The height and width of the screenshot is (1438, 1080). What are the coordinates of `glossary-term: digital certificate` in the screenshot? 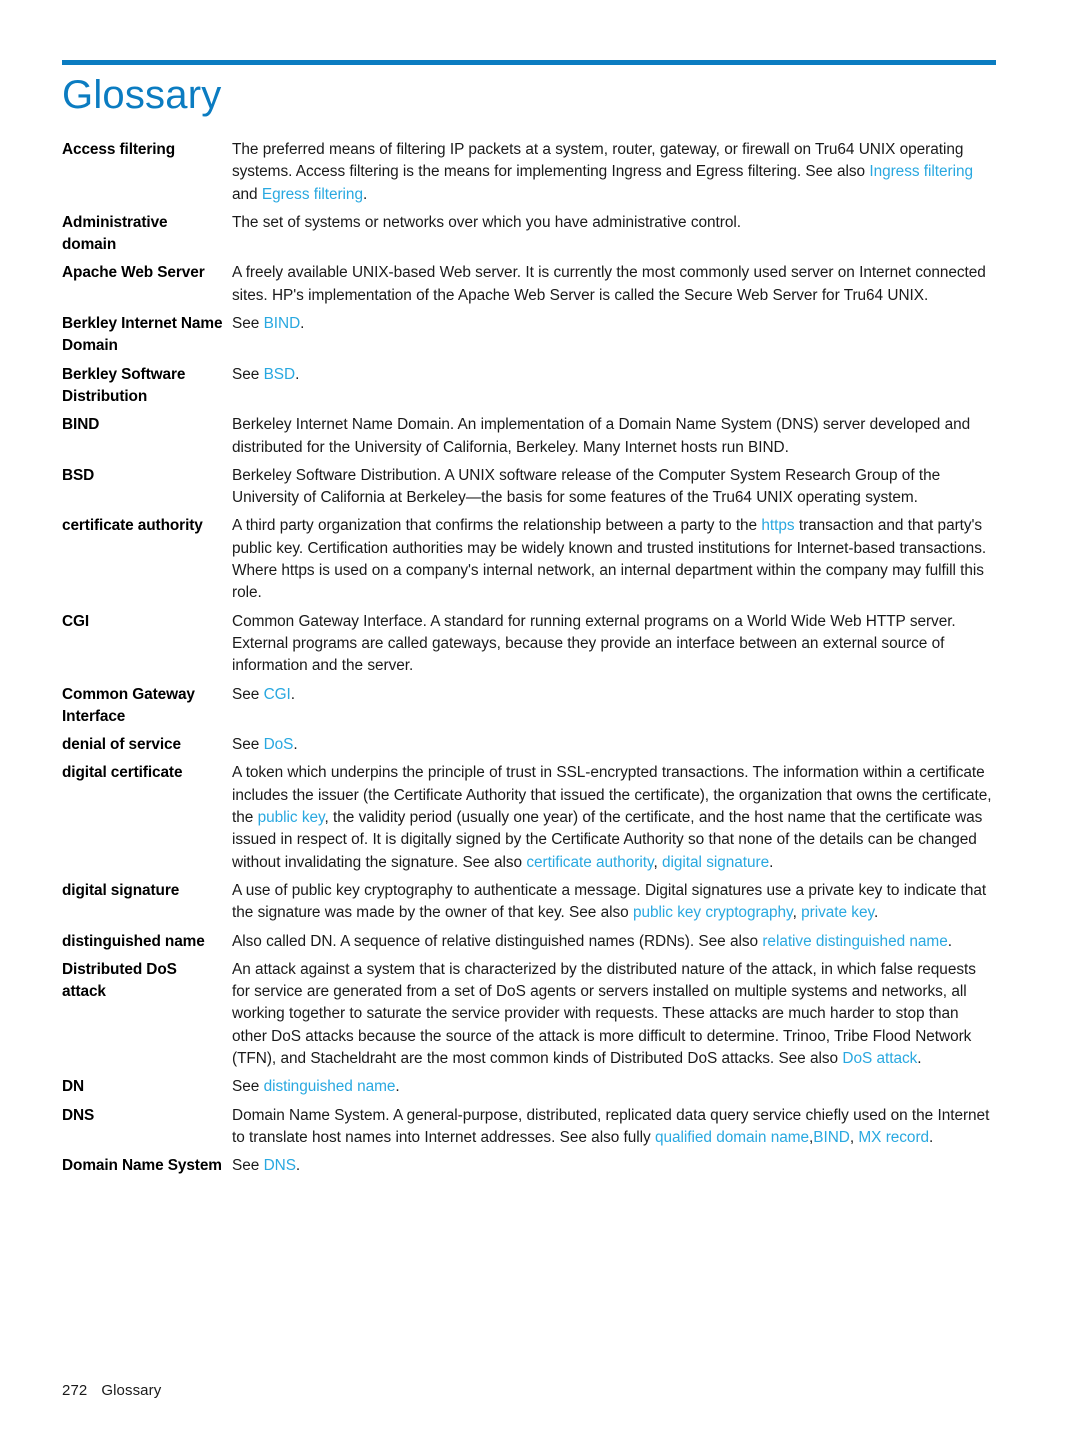 It's located at (122, 773).